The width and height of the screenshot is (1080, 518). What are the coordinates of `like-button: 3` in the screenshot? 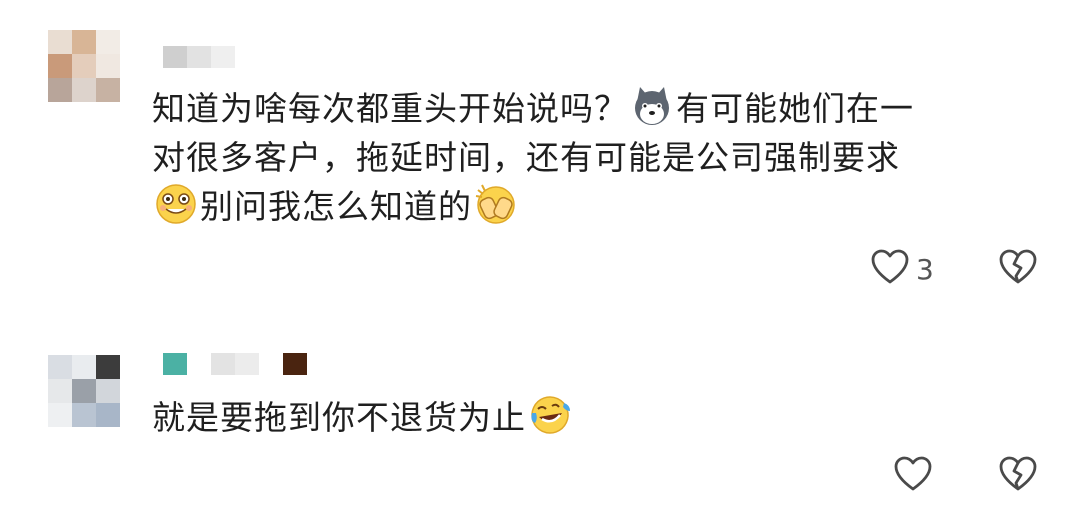 It's located at (902, 269).